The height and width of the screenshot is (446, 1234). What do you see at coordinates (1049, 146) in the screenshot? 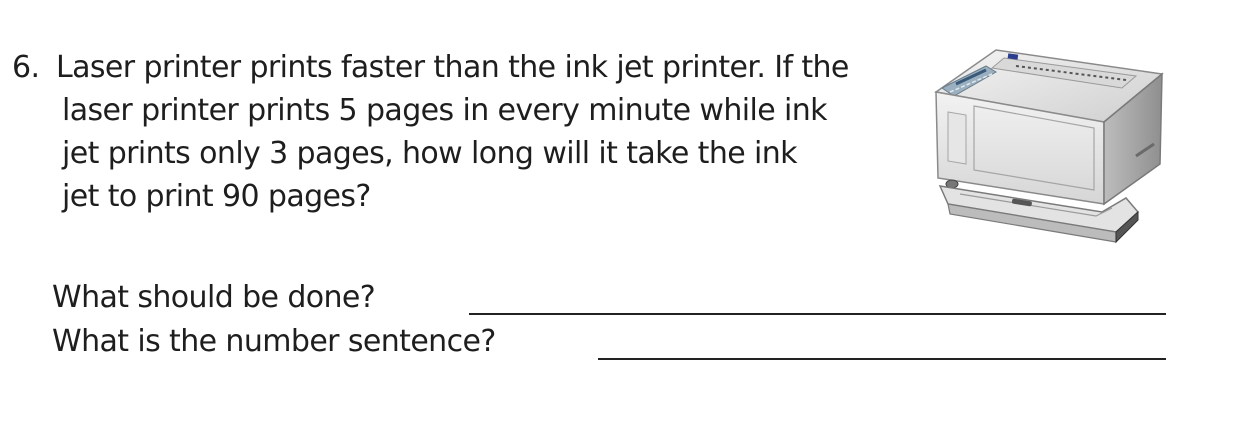
I see `laser-printer-icon` at bounding box center [1049, 146].